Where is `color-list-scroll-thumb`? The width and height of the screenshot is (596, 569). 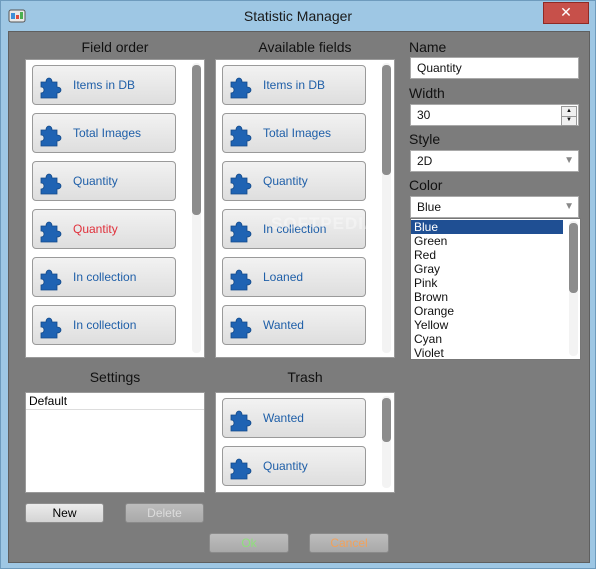
color-list-scroll-thumb is located at coordinates (573, 258).